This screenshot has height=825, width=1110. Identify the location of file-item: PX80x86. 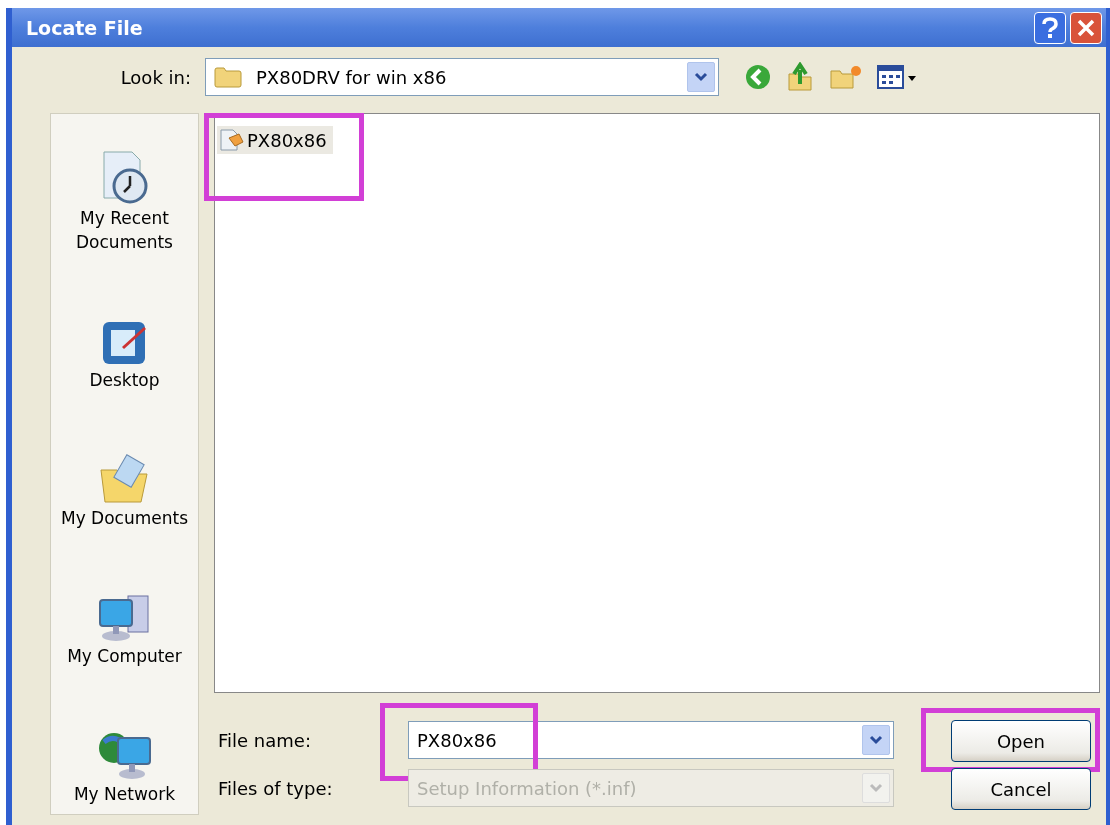
(275, 140).